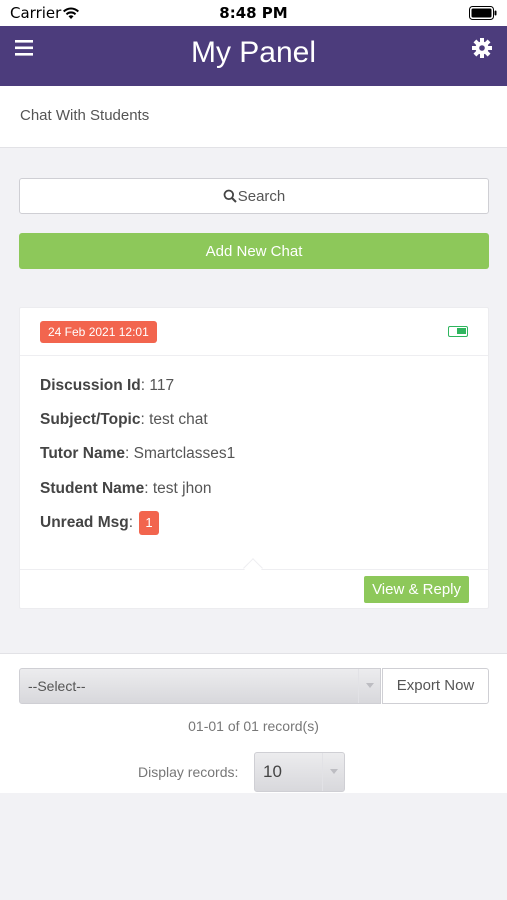 This screenshot has width=507, height=900. Describe the element at coordinates (90, 419) in the screenshot. I see `field-label: Subject/Topic` at that location.